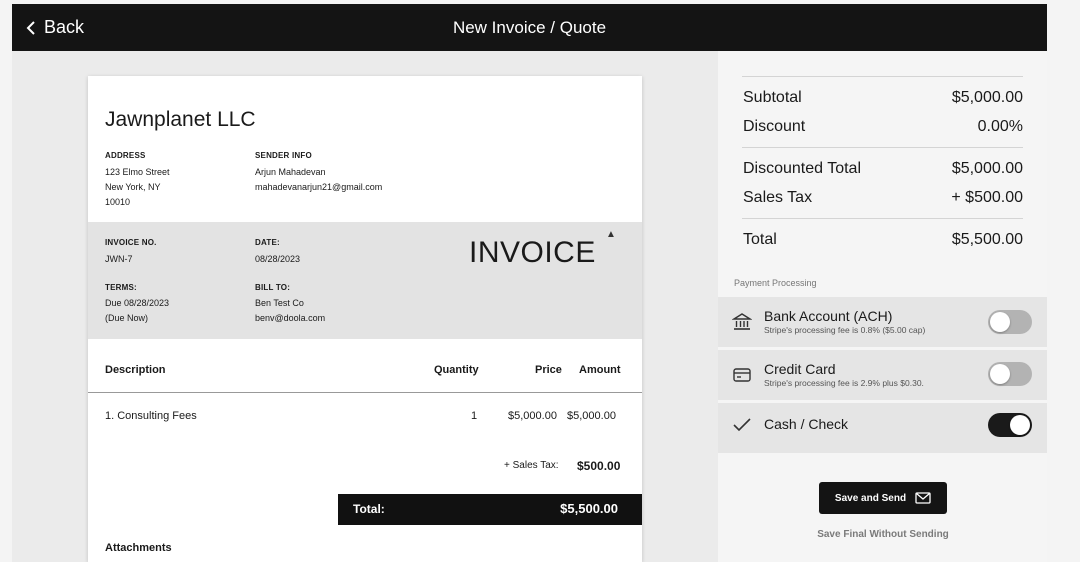  I want to click on bank-icon, so click(742, 321).